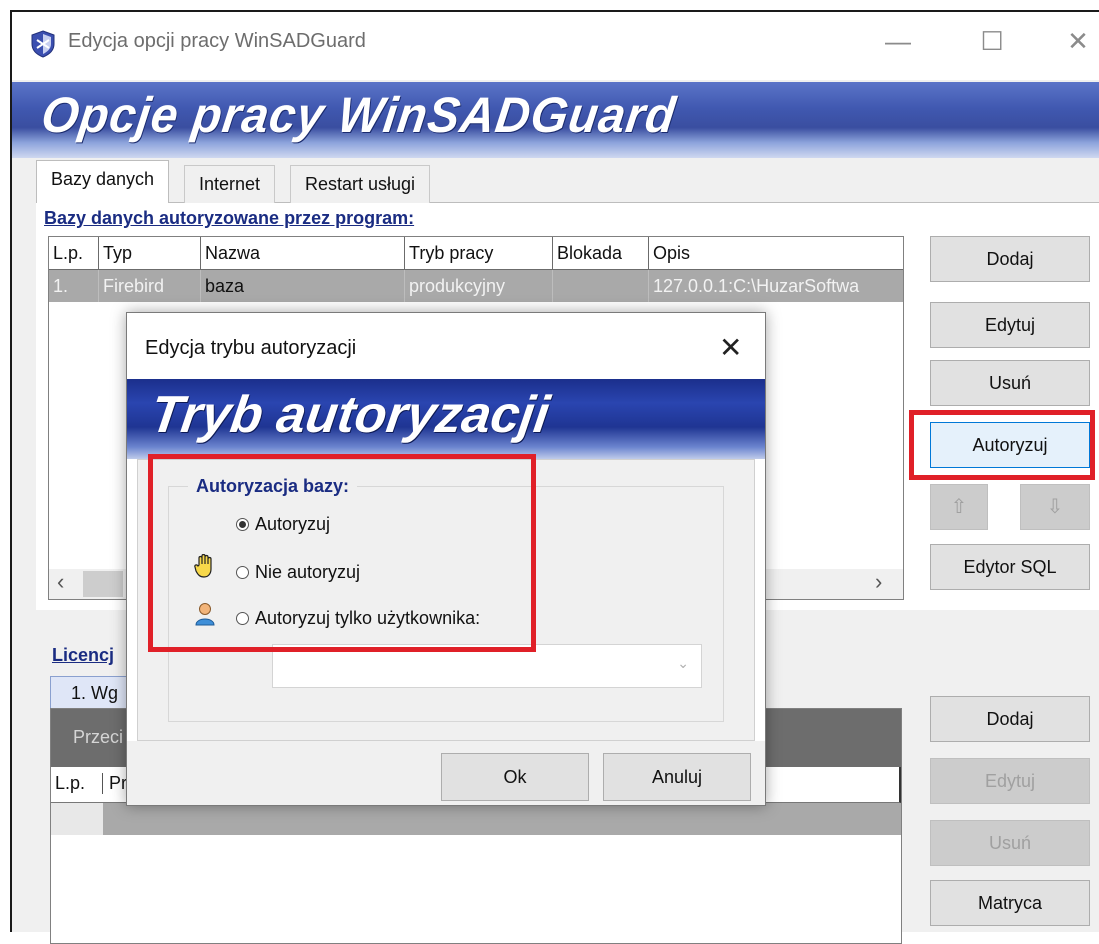 Image resolution: width=1099 pixels, height=944 pixels. Describe the element at coordinates (515, 777) in the screenshot. I see `ok-button: Ok` at that location.